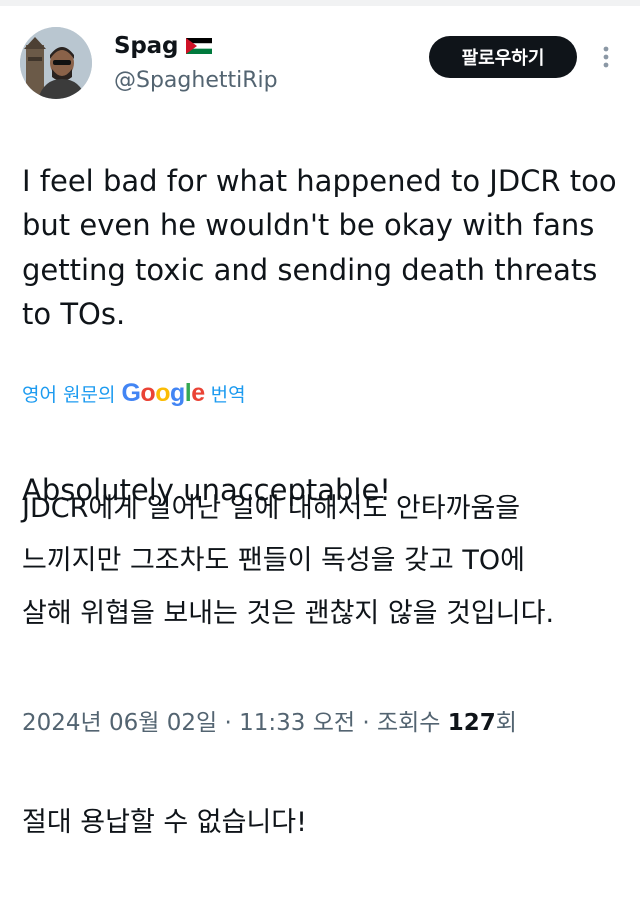 The height and width of the screenshot is (902, 640). Describe the element at coordinates (297, 723) in the screenshot. I see `tweet-time: 11:33 오전` at that location.